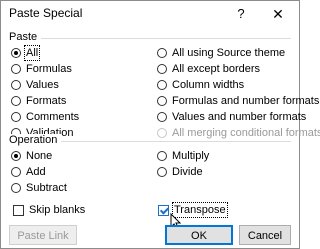 This screenshot has height=249, width=320. I want to click on paste-all-radio, so click(16, 53).